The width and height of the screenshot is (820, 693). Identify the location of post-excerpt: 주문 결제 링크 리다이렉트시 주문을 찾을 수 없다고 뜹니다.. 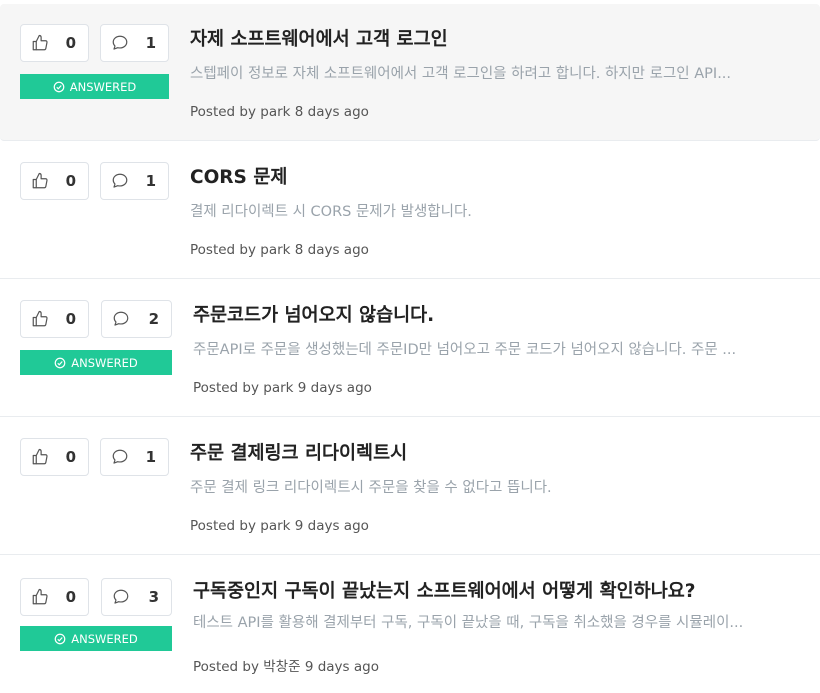
(371, 488).